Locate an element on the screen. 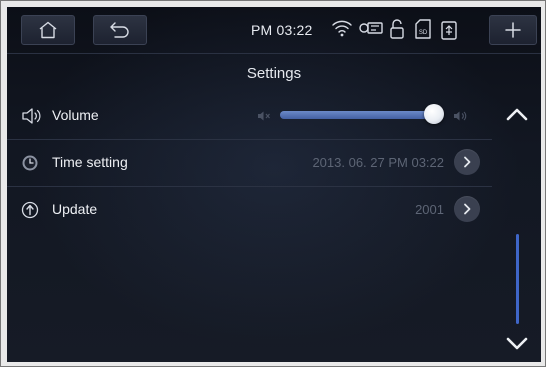 Image resolution: width=546 pixels, height=367 pixels. volume-max-icon is located at coordinates (460, 116).